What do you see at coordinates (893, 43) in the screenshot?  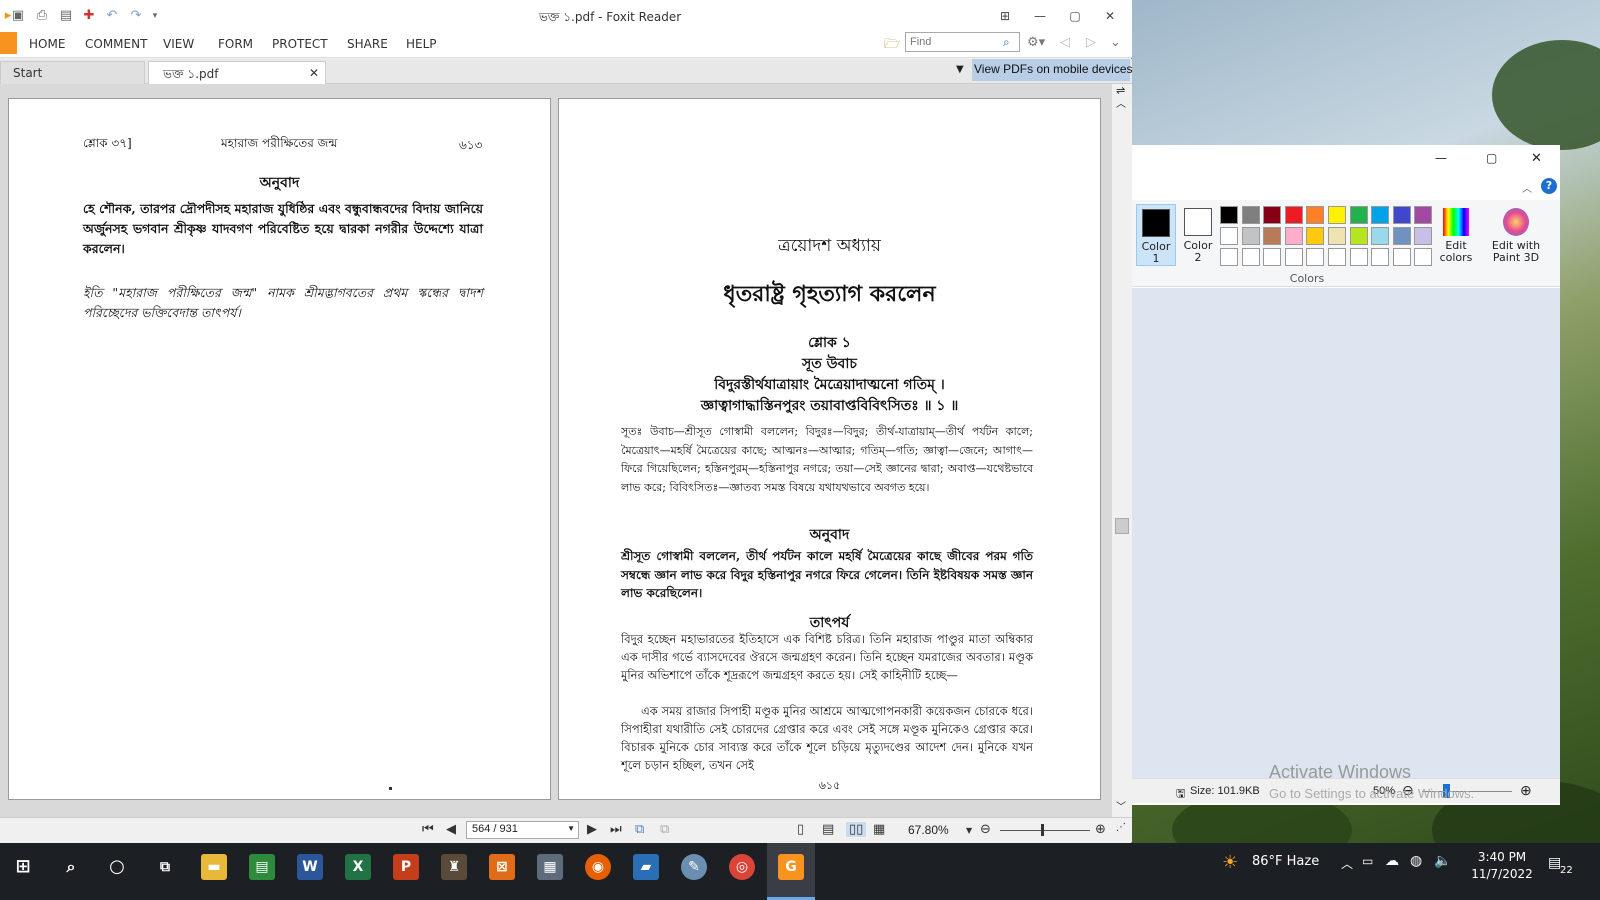 I see `find-folder-icon: 🗁` at bounding box center [893, 43].